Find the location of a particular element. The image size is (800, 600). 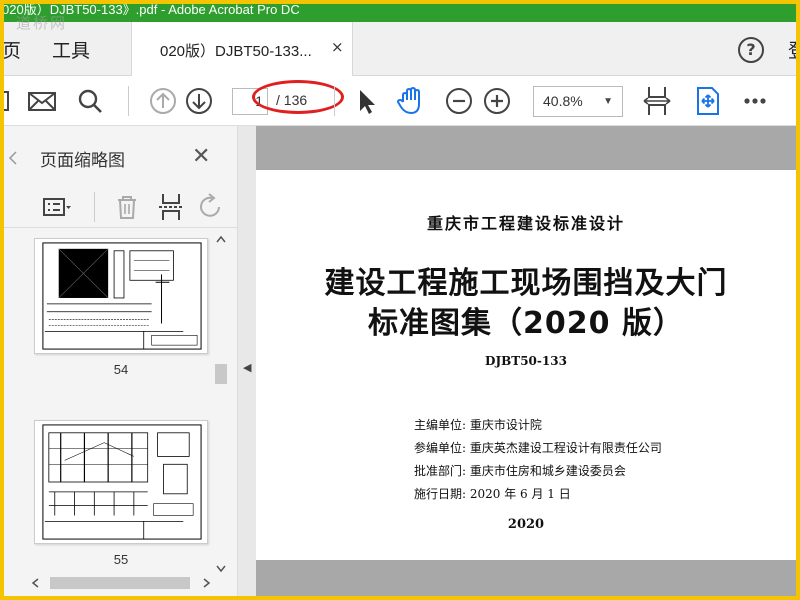

toolbar: 1 / 136 40.8% ▼ is located at coordinates (400, 101).